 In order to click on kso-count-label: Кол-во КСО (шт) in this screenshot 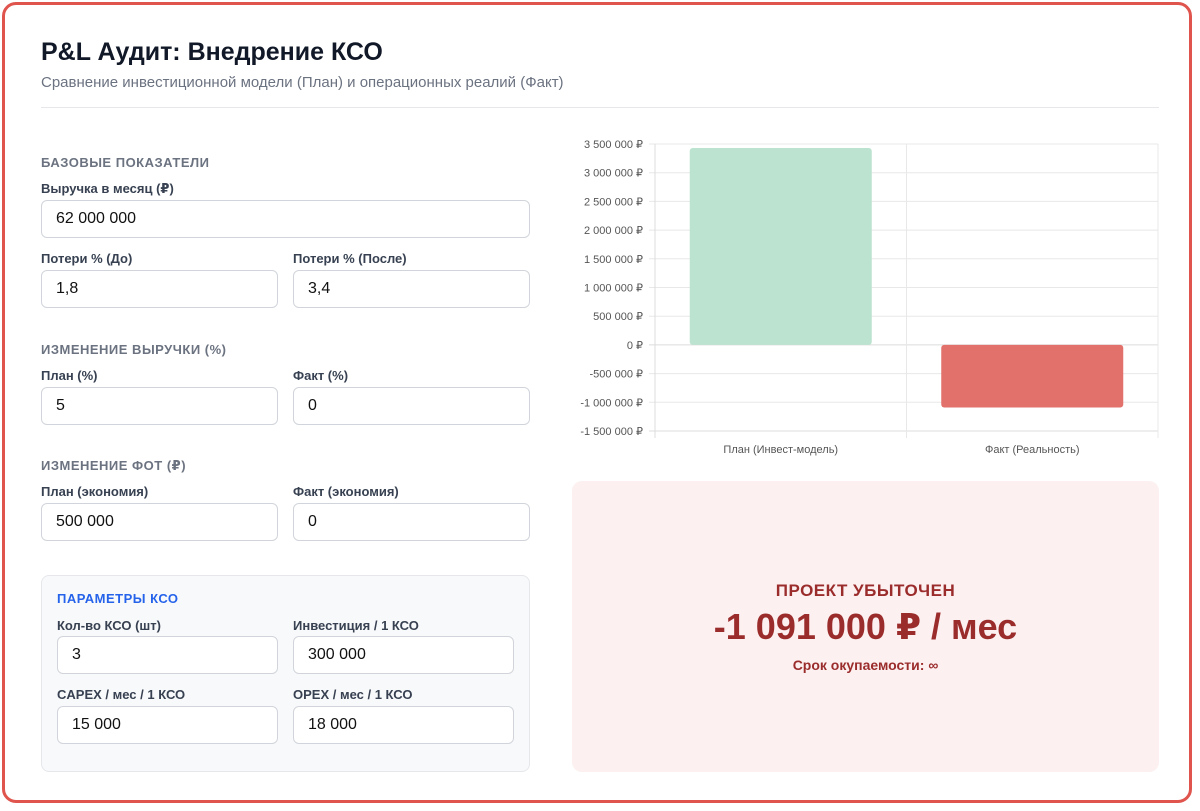, I will do `click(109, 625)`.